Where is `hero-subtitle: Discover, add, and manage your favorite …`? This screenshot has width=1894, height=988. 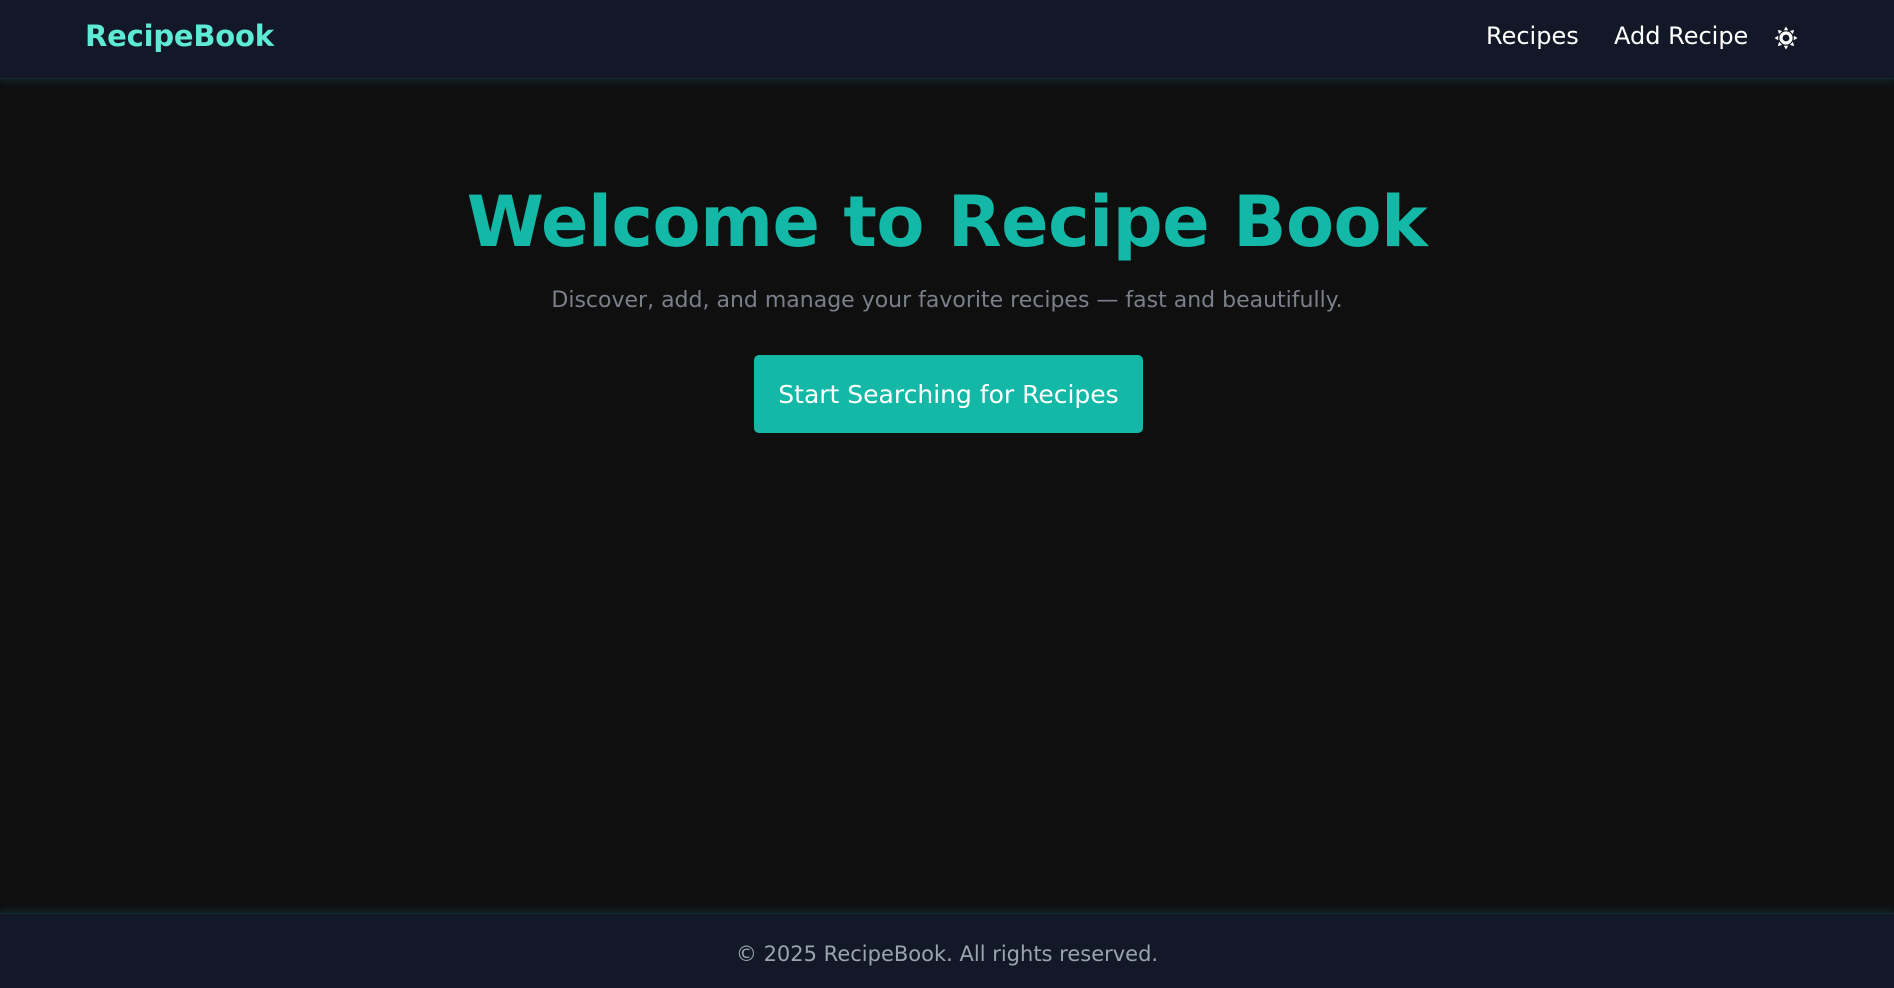 hero-subtitle: Discover, add, and manage your favorite … is located at coordinates (947, 300).